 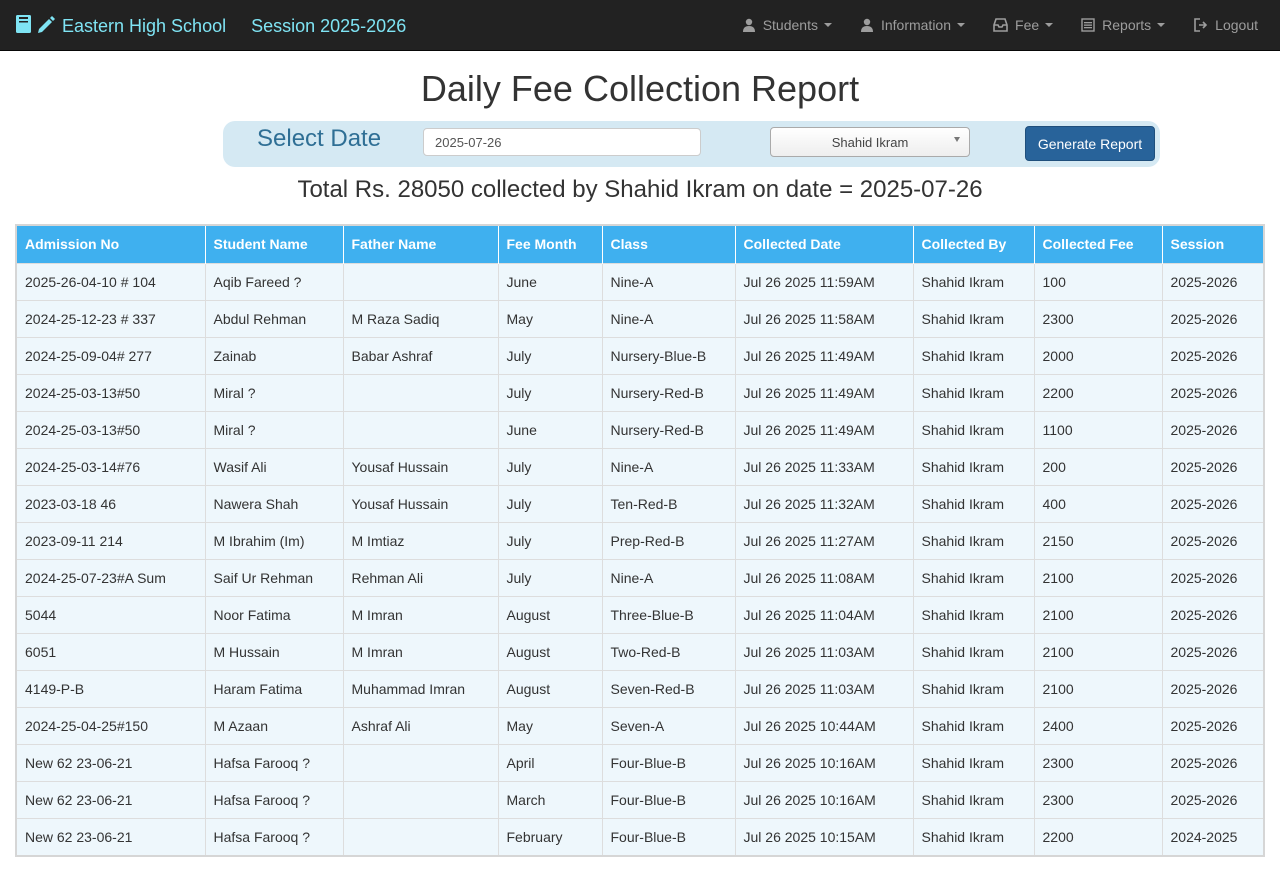 I want to click on cell-collected-fee: 2100, so click(x=1098, y=577).